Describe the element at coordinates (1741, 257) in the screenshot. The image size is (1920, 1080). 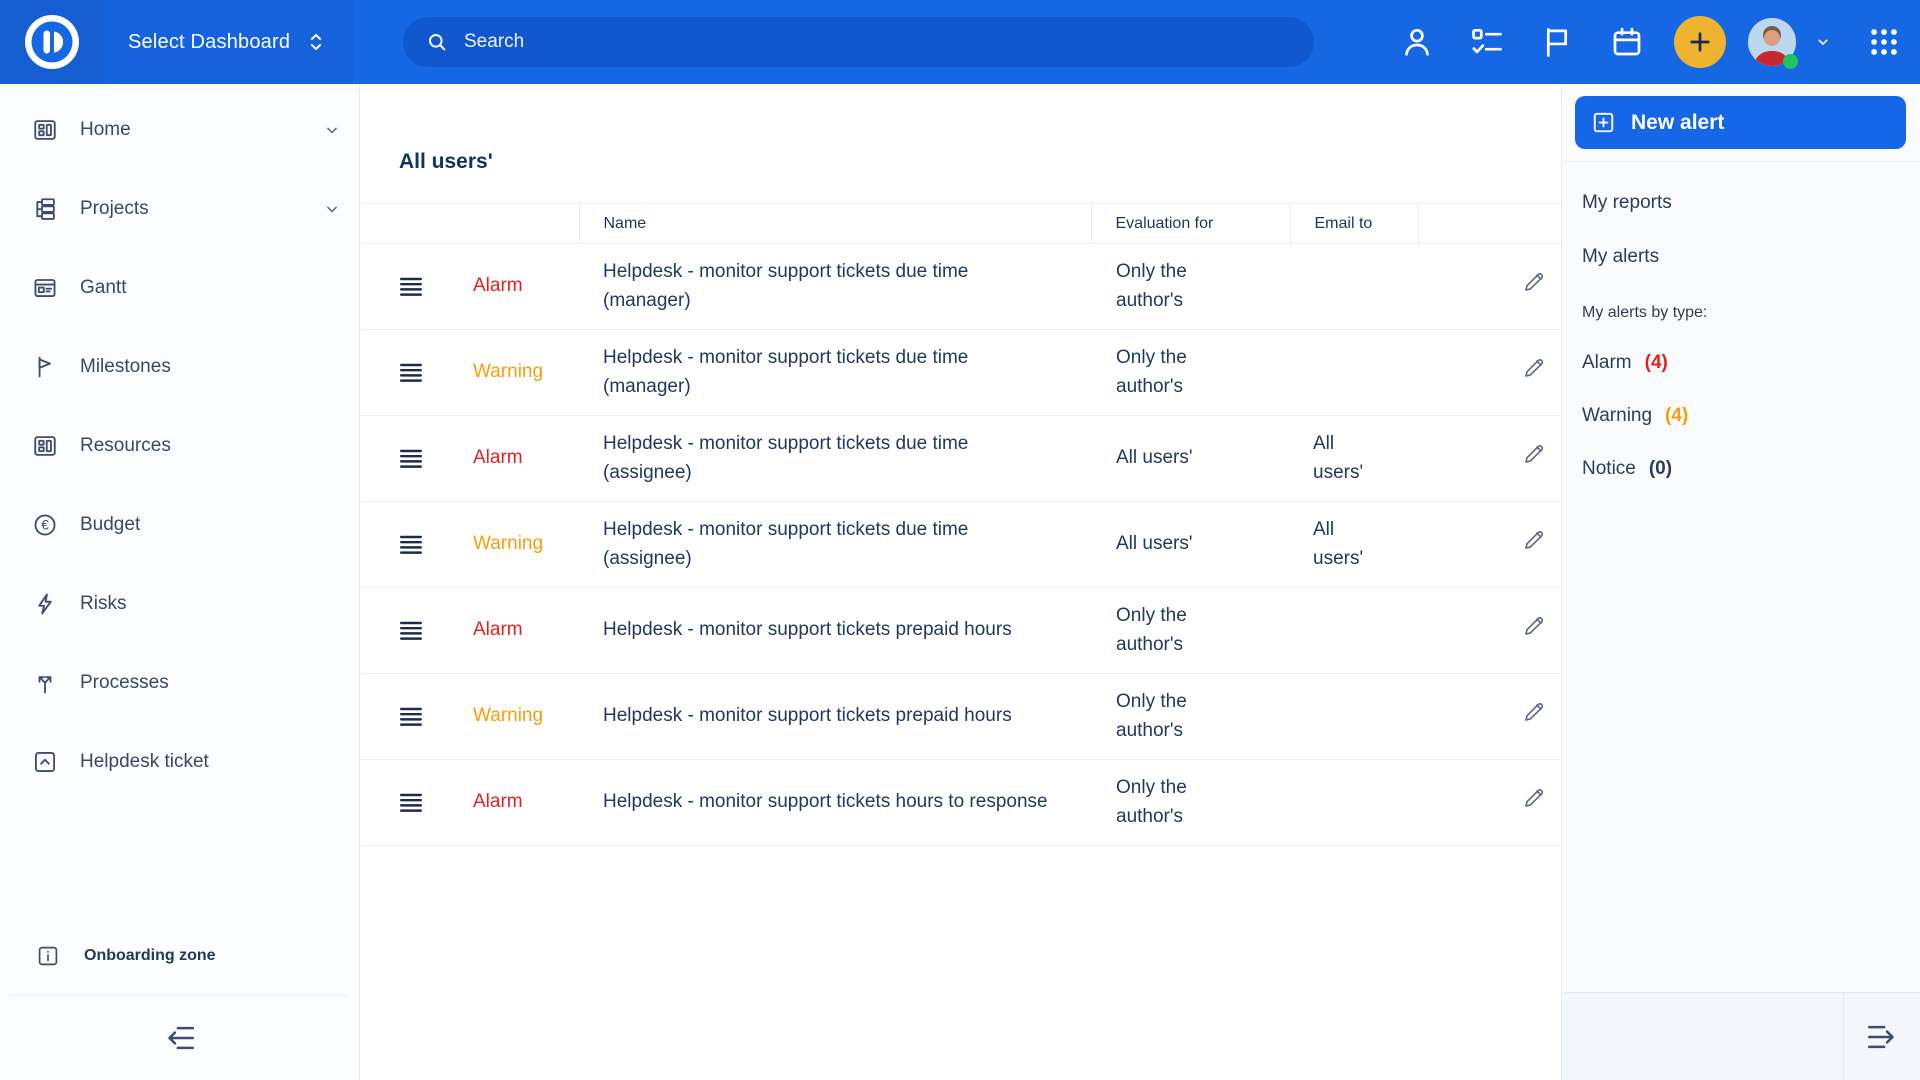
I see `link-my-alerts: My alerts` at that location.